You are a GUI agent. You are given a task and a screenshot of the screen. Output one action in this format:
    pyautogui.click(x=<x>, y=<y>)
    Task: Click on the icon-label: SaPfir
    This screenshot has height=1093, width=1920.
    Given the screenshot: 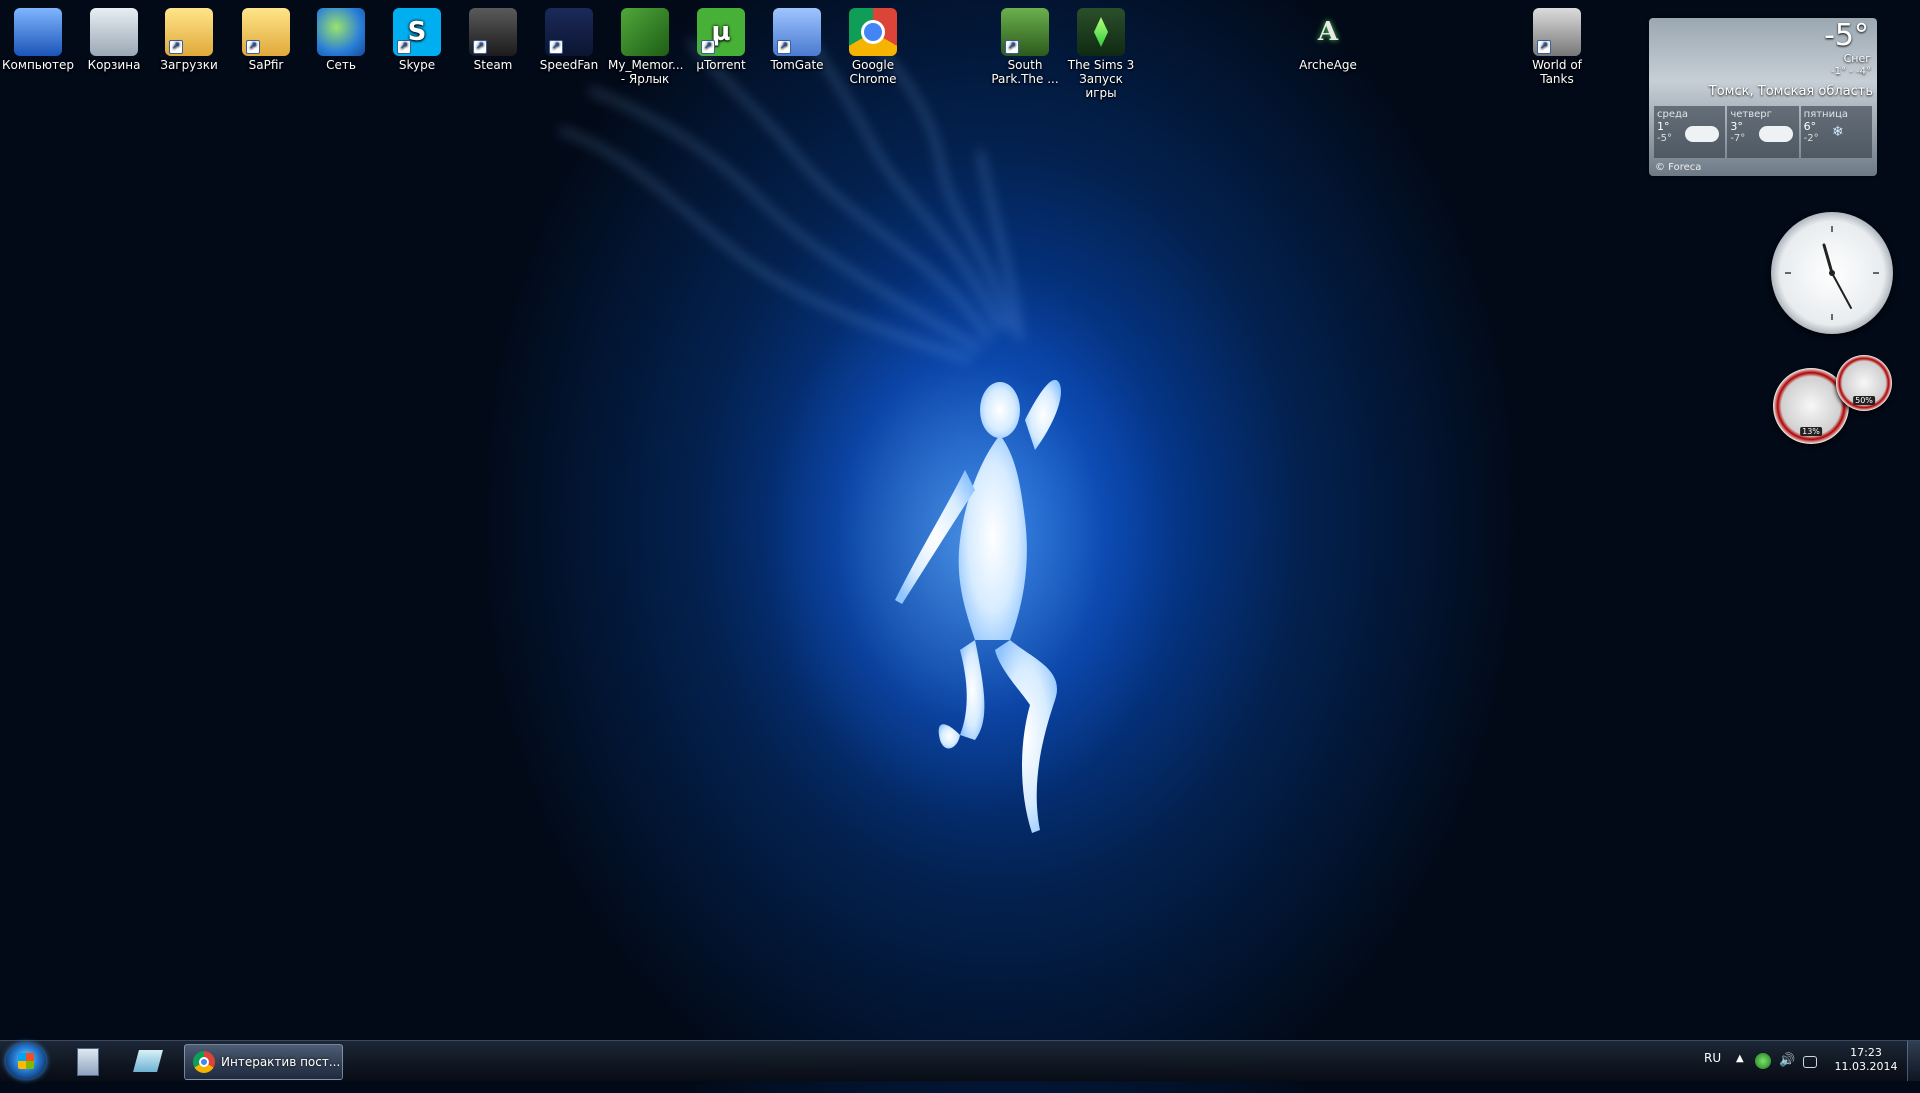 What is the action you would take?
    pyautogui.click(x=266, y=65)
    